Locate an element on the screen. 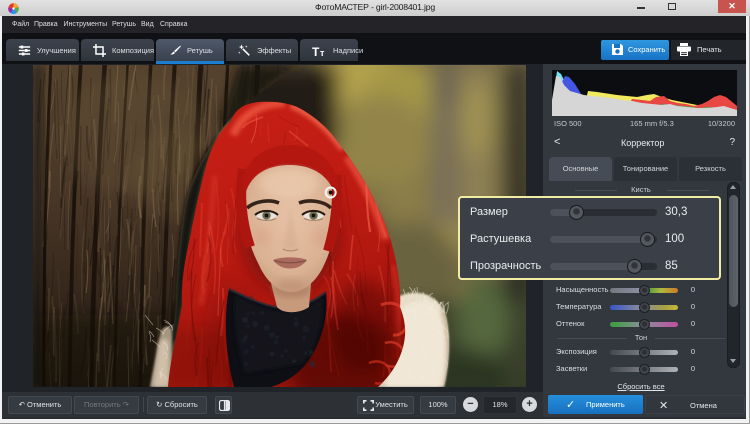  svg-text: т is located at coordinates (322, 53).